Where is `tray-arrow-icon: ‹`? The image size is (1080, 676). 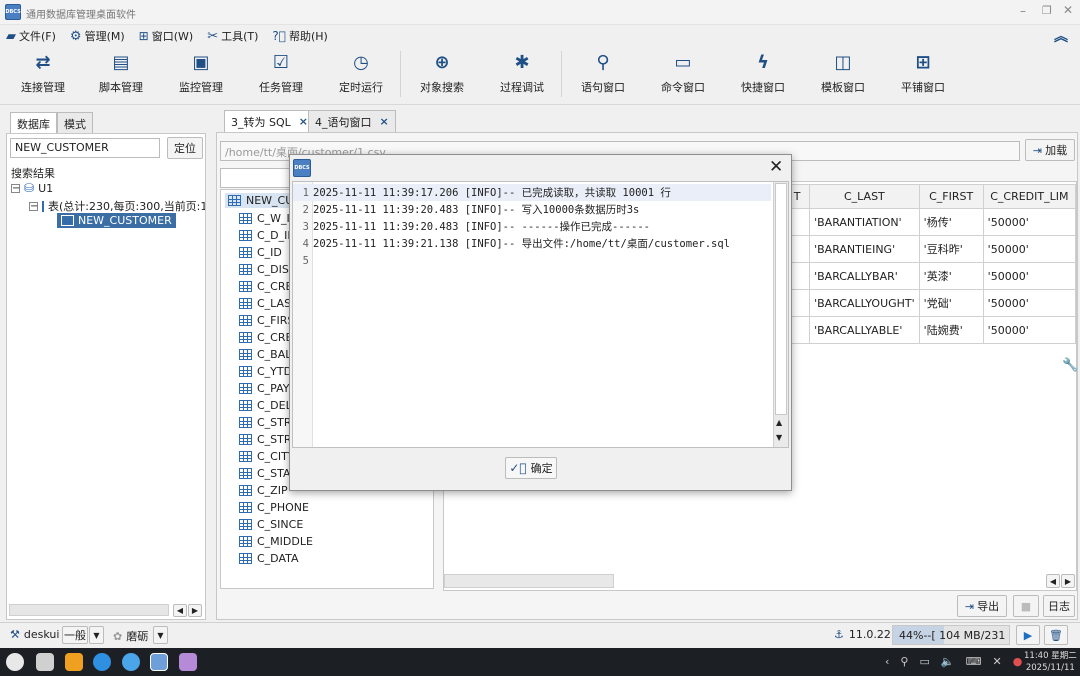
tray-arrow-icon: ‹ is located at coordinates (887, 661).